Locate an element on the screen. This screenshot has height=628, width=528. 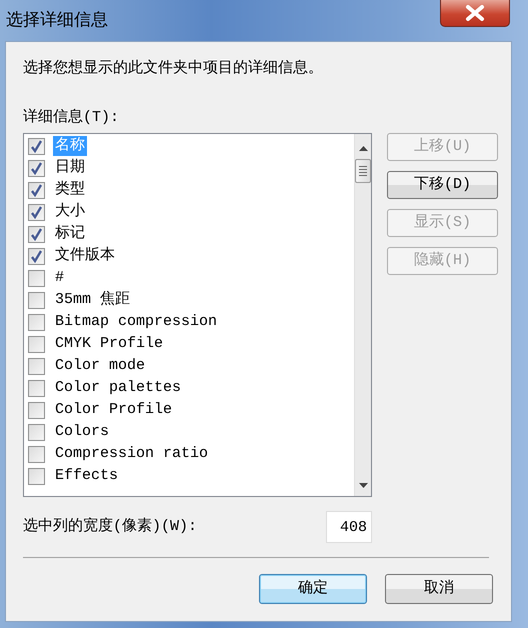
list-item: 文件版本 is located at coordinates (85, 256).